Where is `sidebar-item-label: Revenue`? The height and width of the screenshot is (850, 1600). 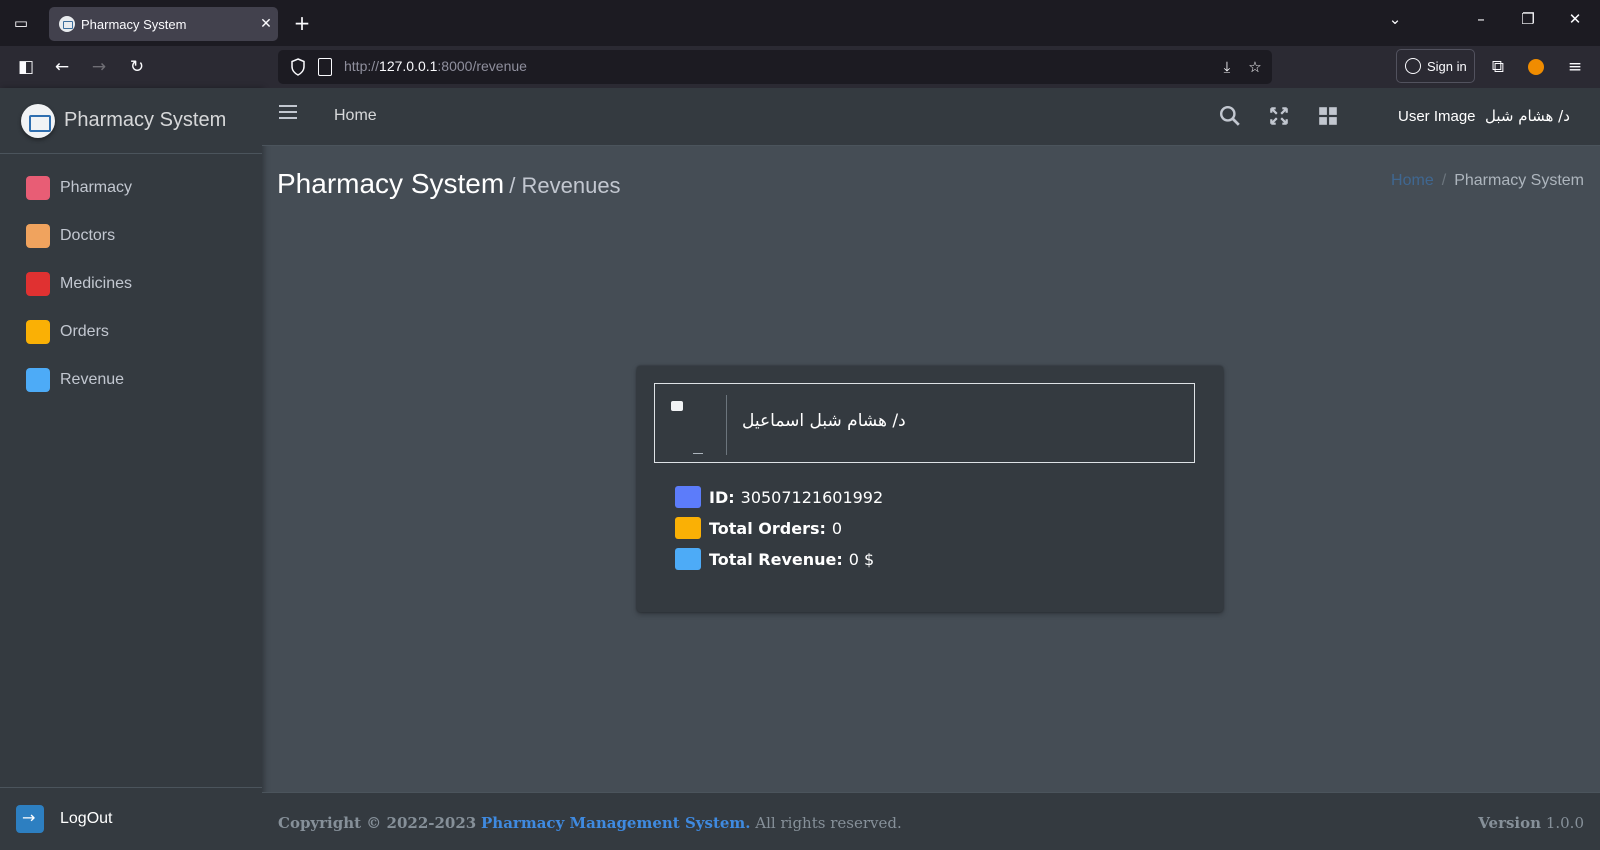
sidebar-item-label: Revenue is located at coordinates (92, 379).